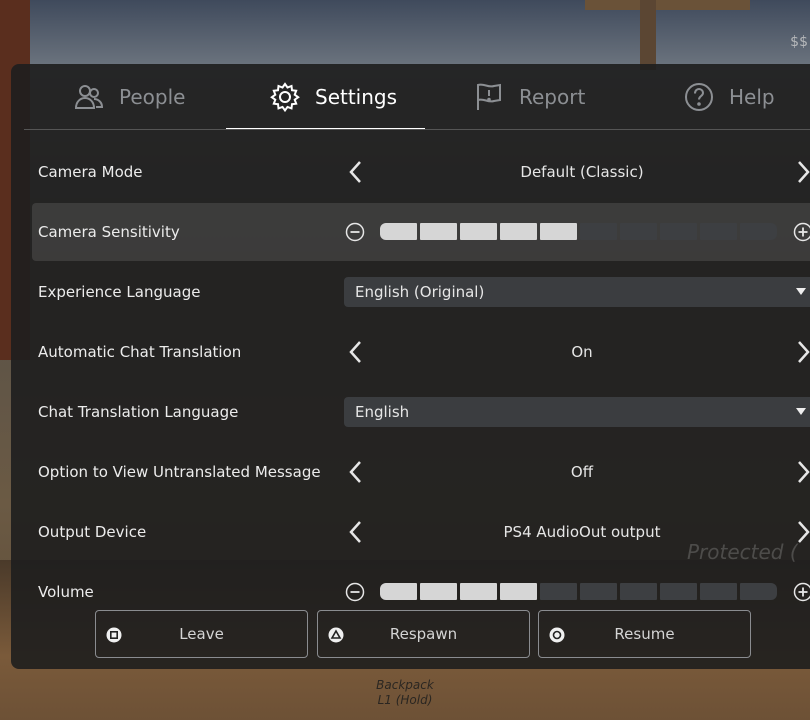 The image size is (810, 720). What do you see at coordinates (119, 292) in the screenshot?
I see `experience-language-label: Experience Language` at bounding box center [119, 292].